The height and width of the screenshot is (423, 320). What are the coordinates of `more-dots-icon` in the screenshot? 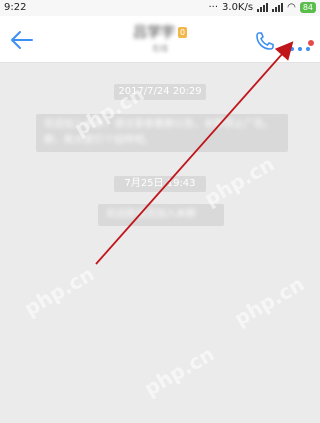 It's located at (292, 49).